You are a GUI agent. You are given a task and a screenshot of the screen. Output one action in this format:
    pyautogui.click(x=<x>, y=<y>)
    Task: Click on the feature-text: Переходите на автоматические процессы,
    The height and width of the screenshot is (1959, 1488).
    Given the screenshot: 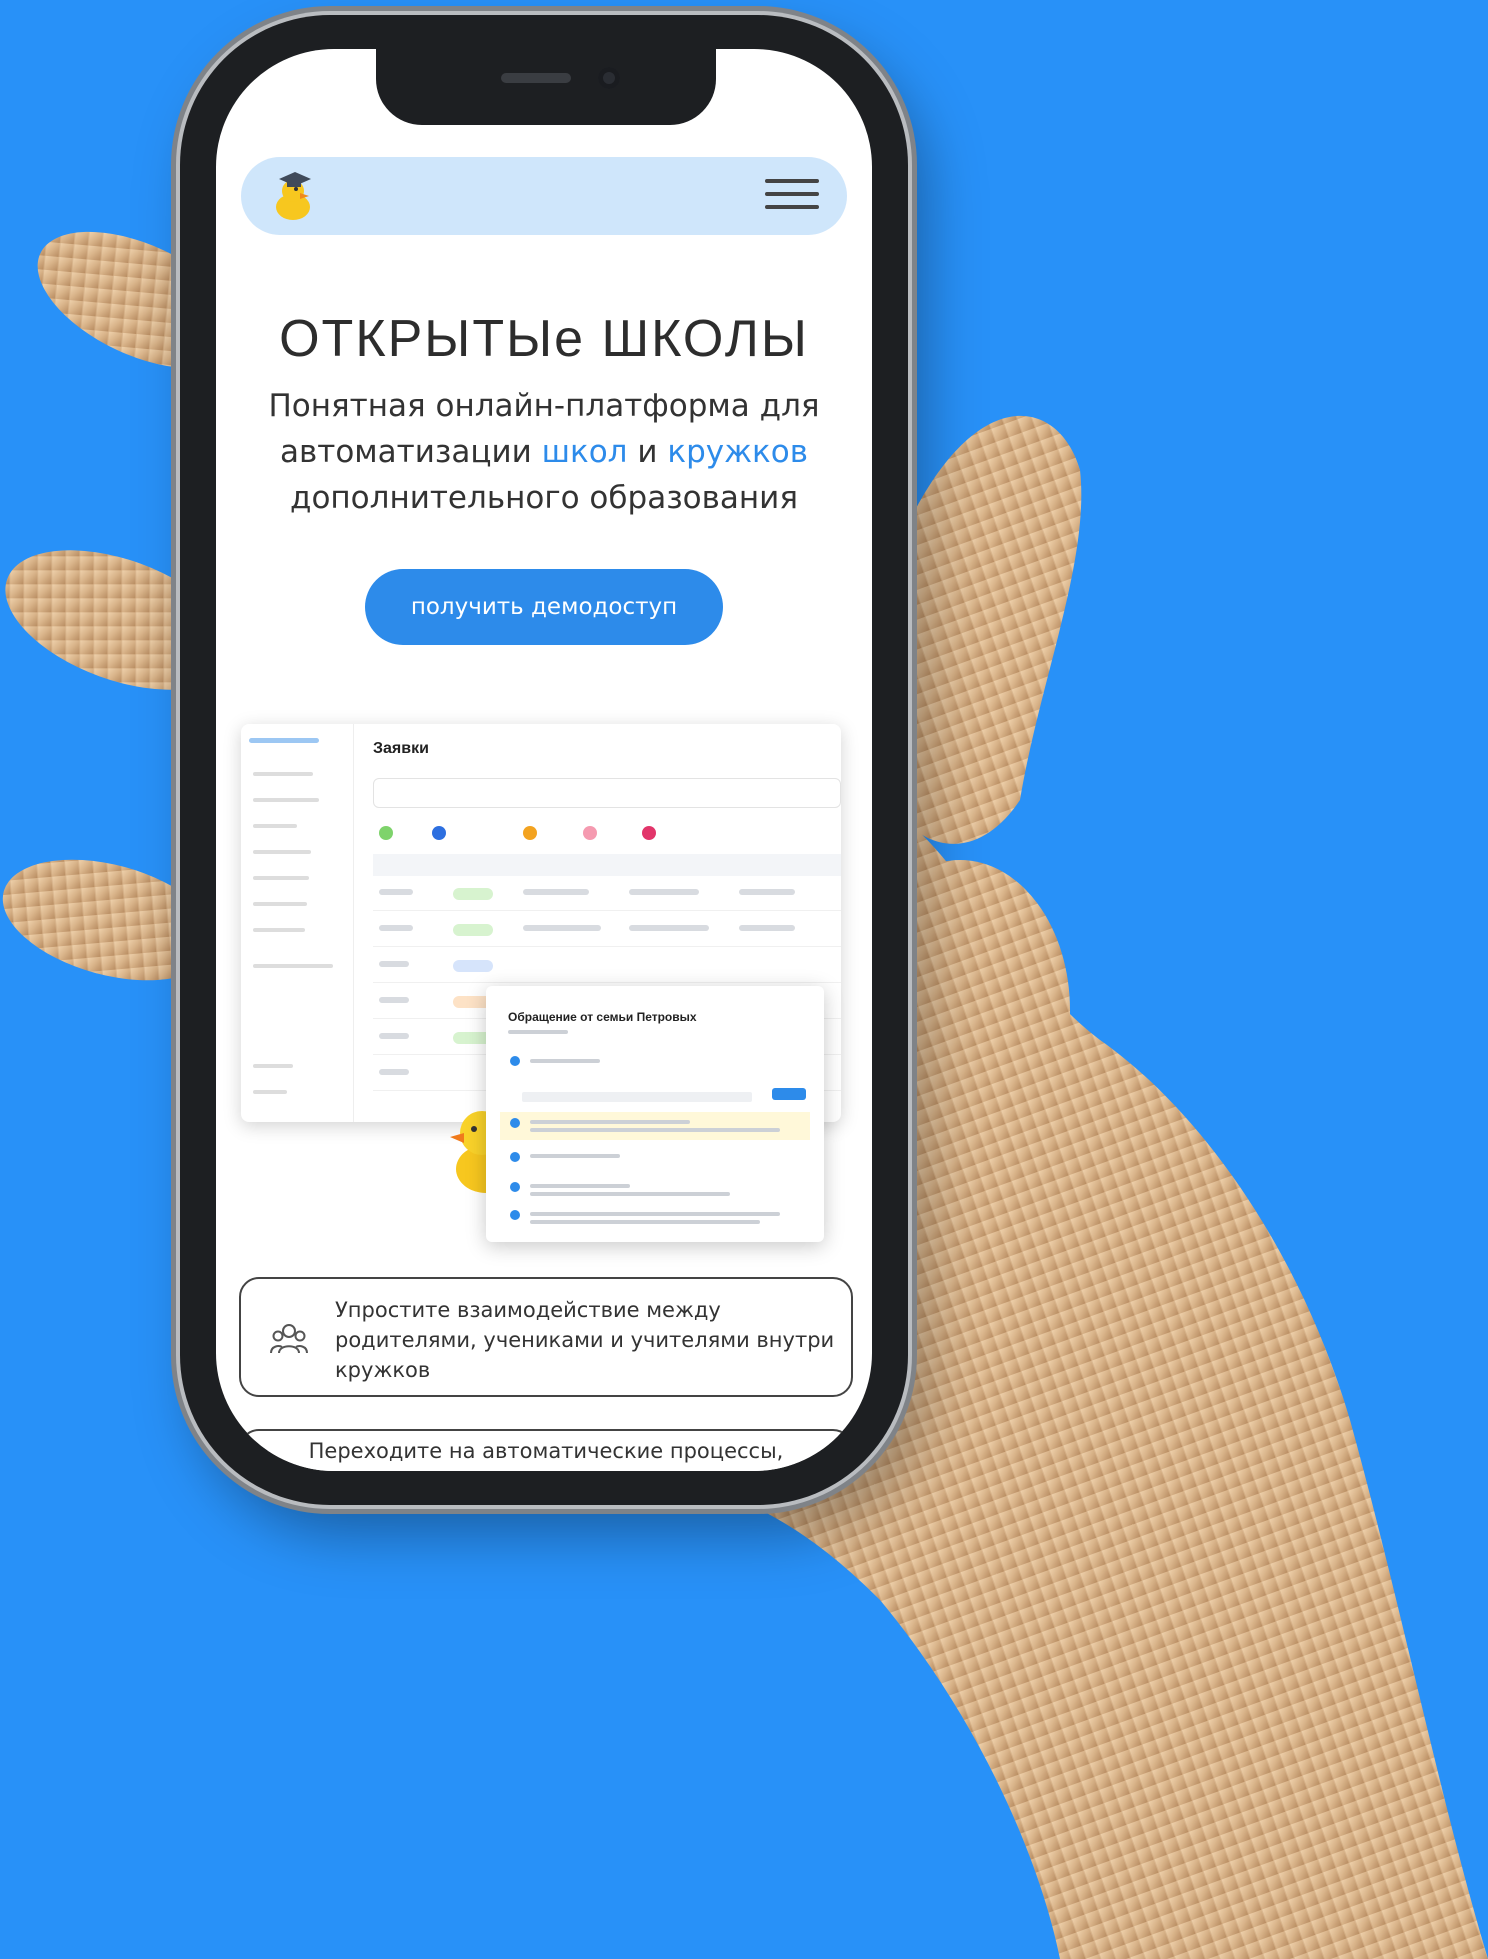 What is the action you would take?
    pyautogui.click(x=546, y=1451)
    